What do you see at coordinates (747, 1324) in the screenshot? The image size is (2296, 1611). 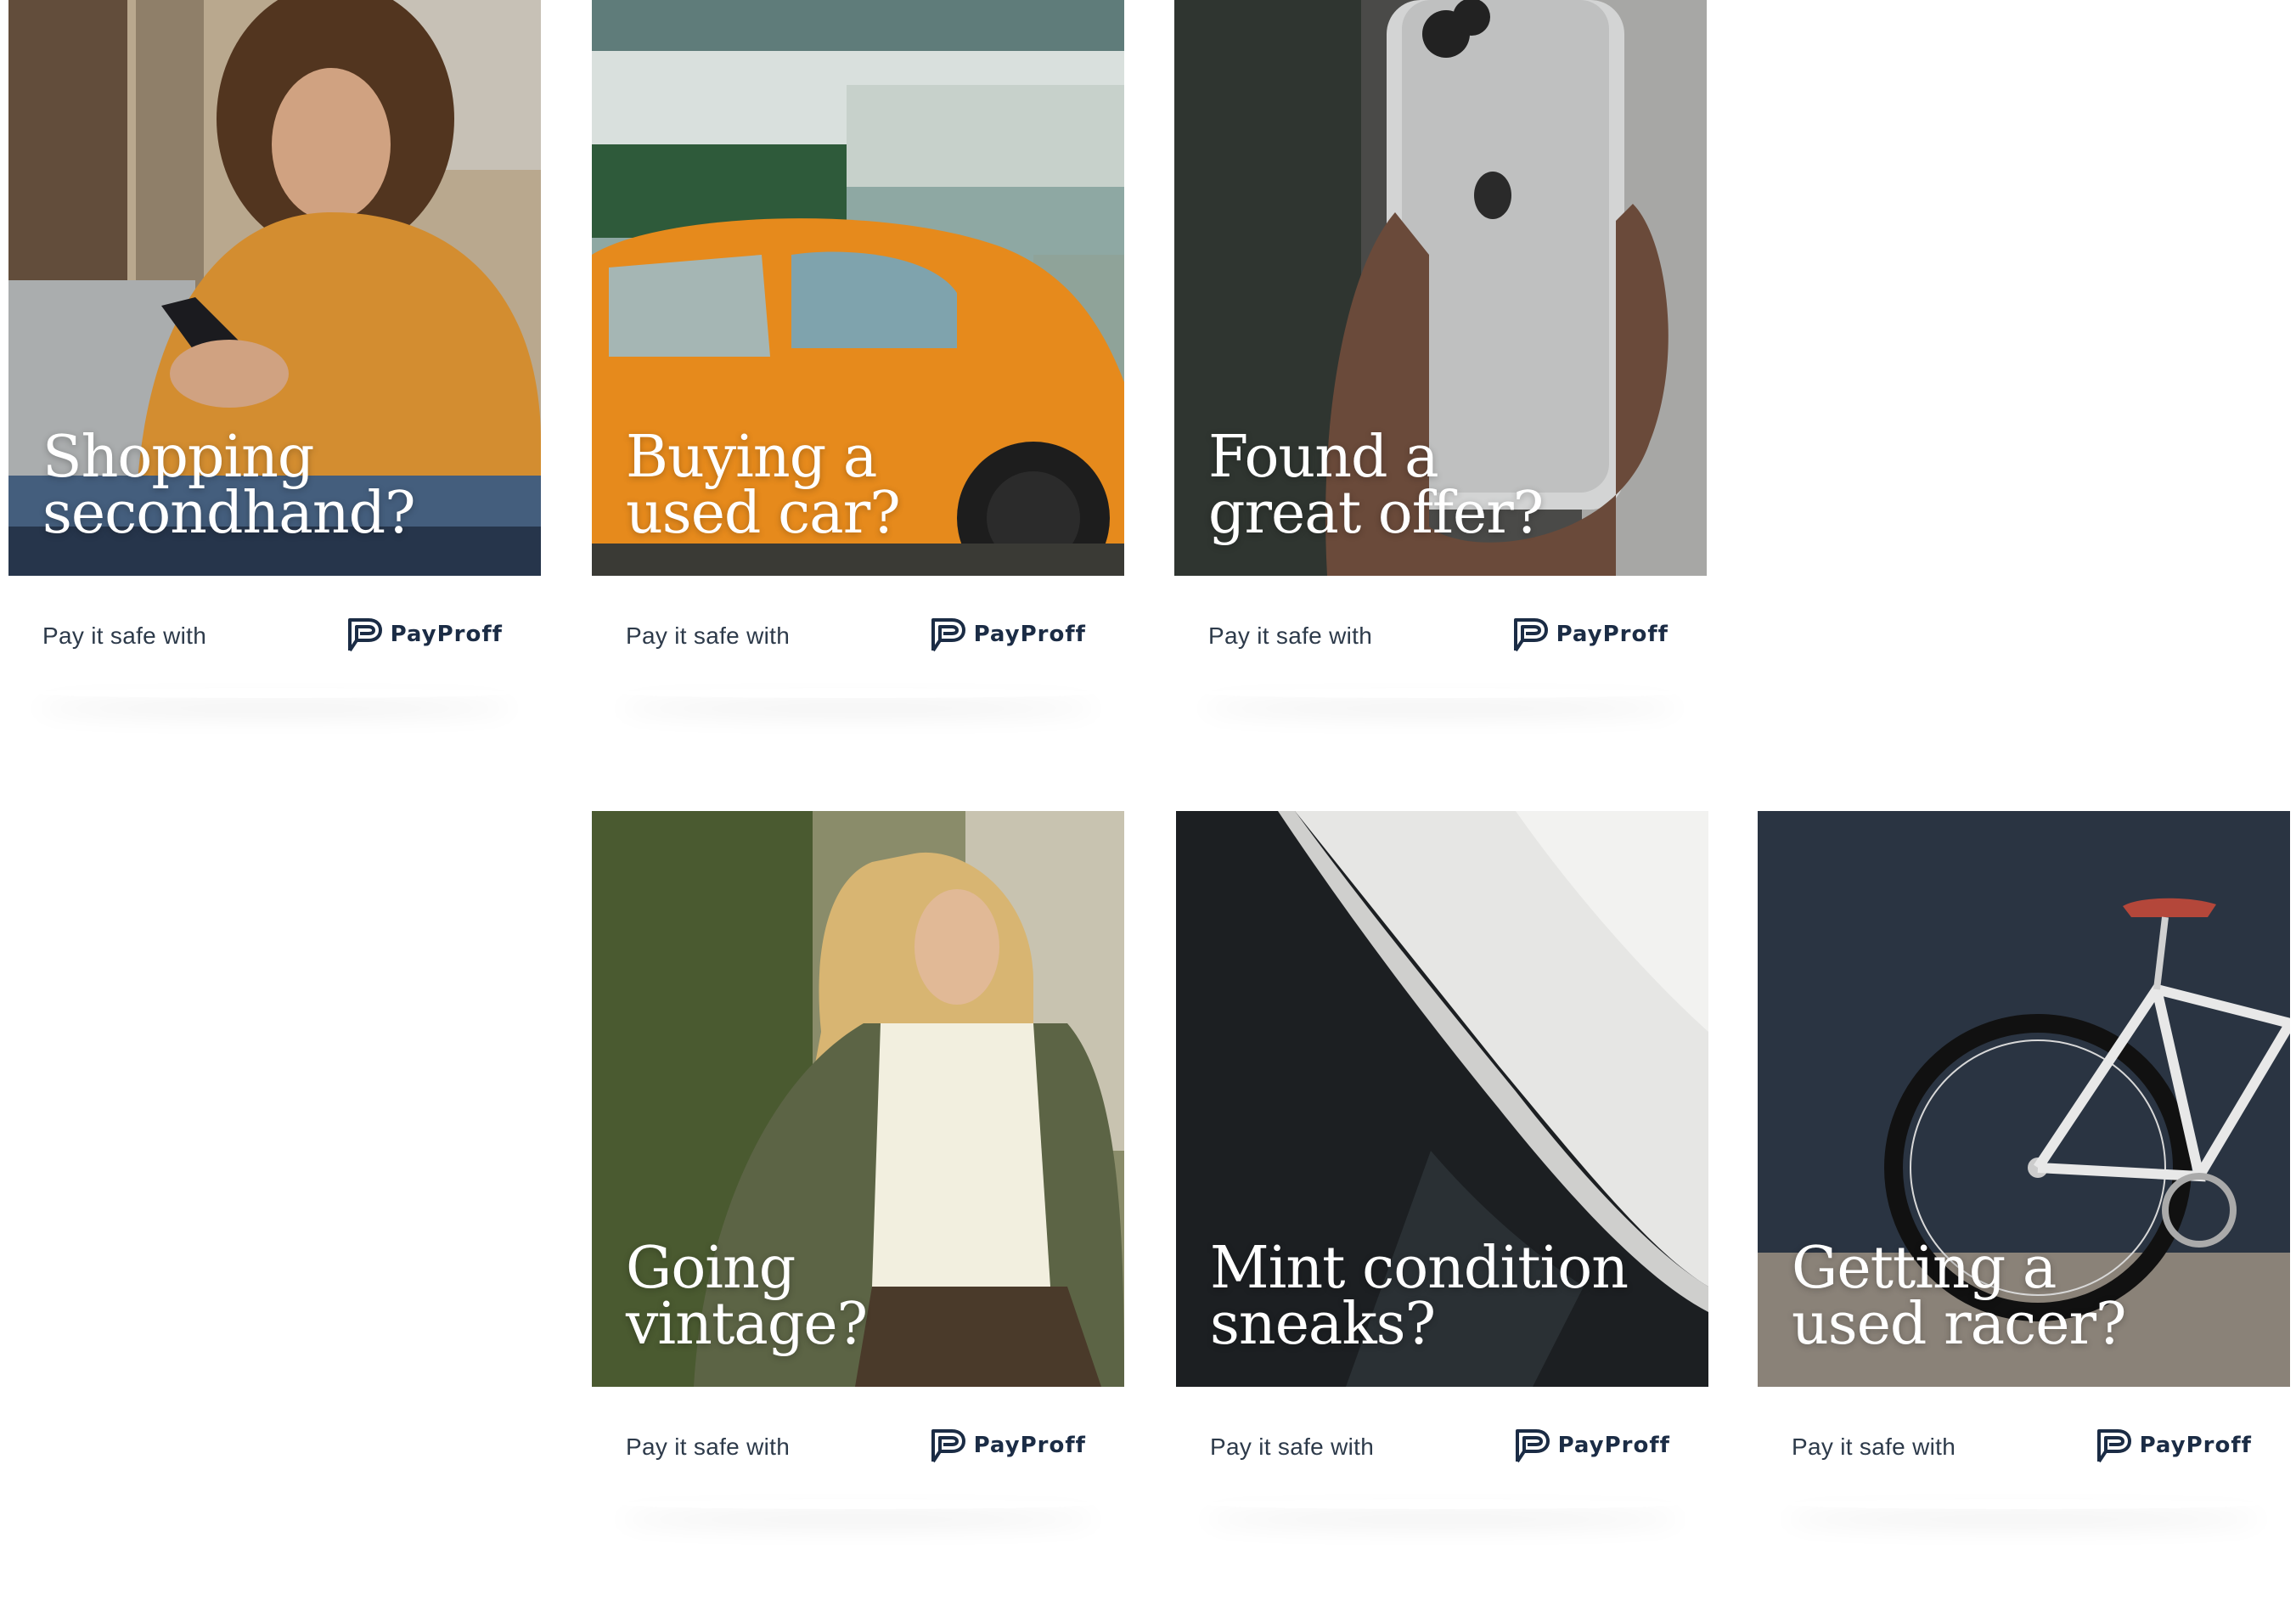 I see `headline-line: vintage?` at bounding box center [747, 1324].